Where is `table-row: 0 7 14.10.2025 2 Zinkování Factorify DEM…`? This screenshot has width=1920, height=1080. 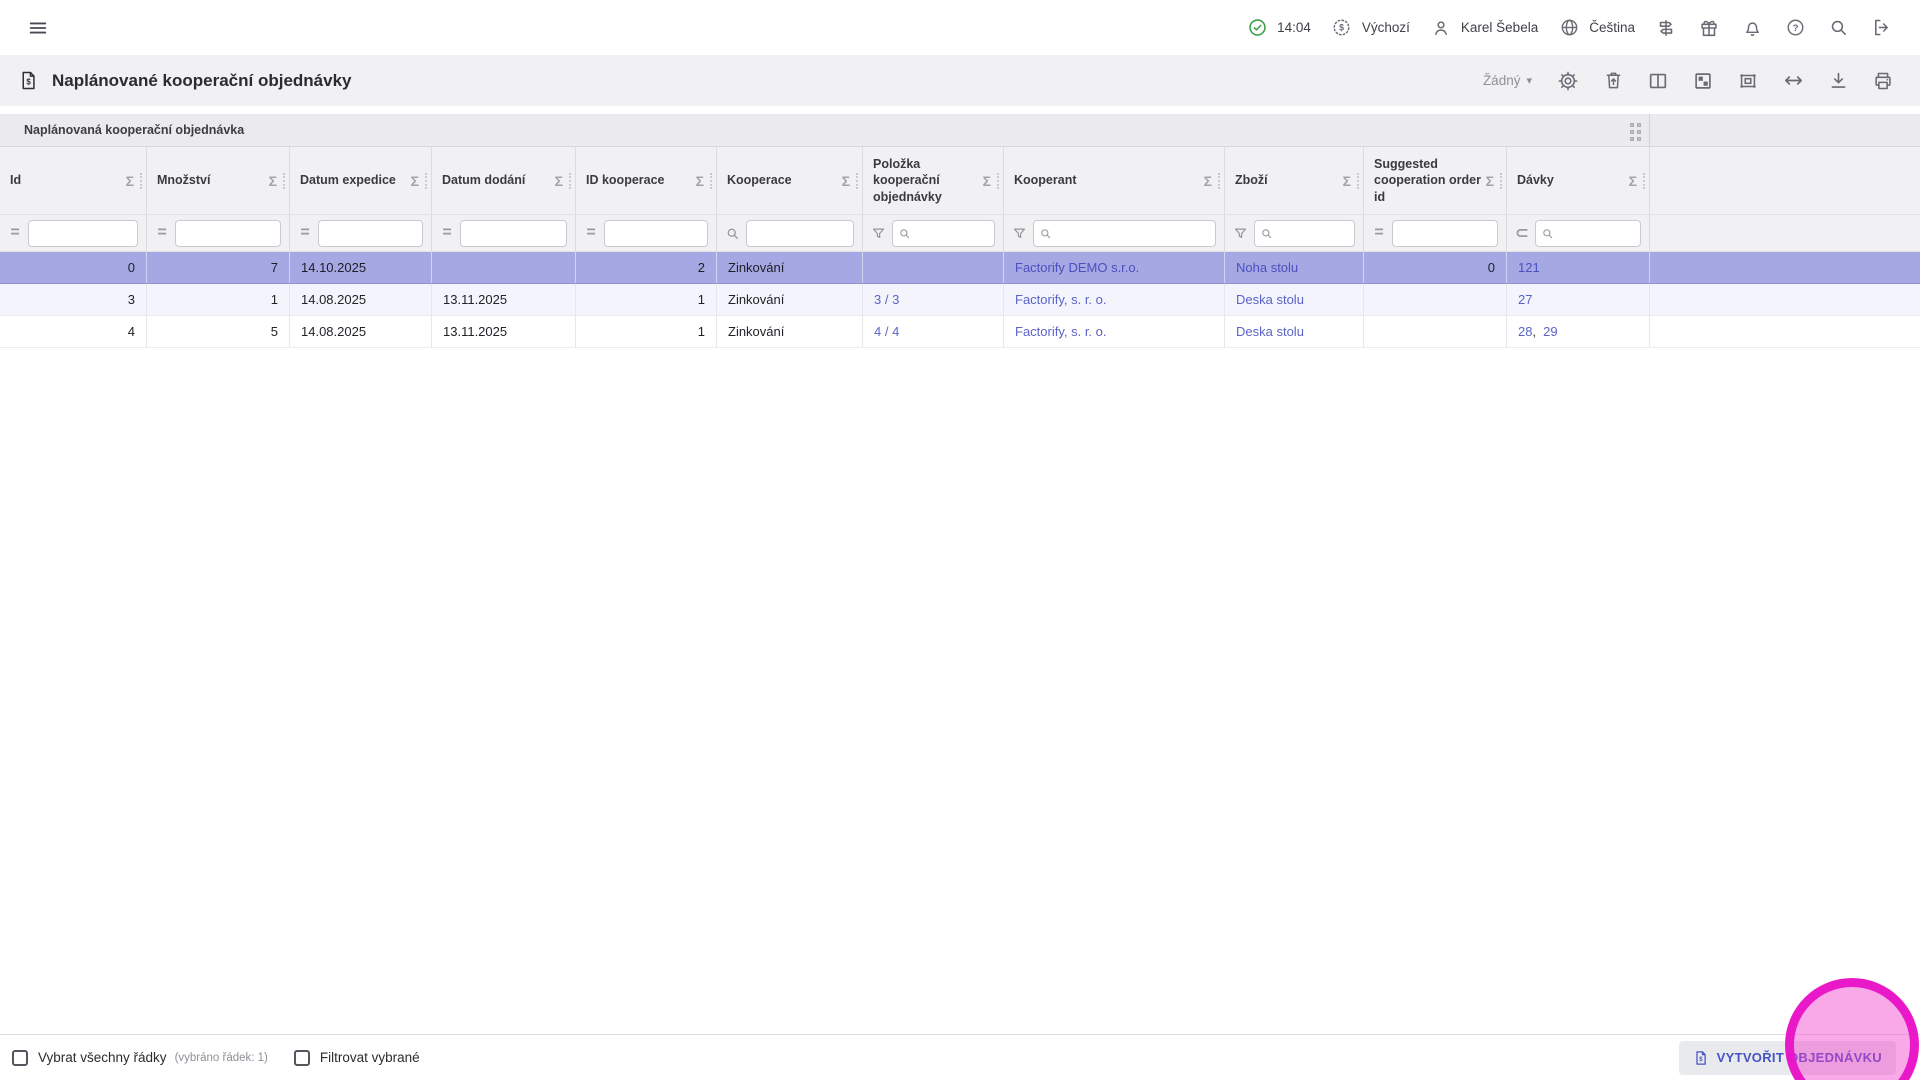
table-row: 0 7 14.10.2025 2 Zinkování Factorify DEM… is located at coordinates (960, 268).